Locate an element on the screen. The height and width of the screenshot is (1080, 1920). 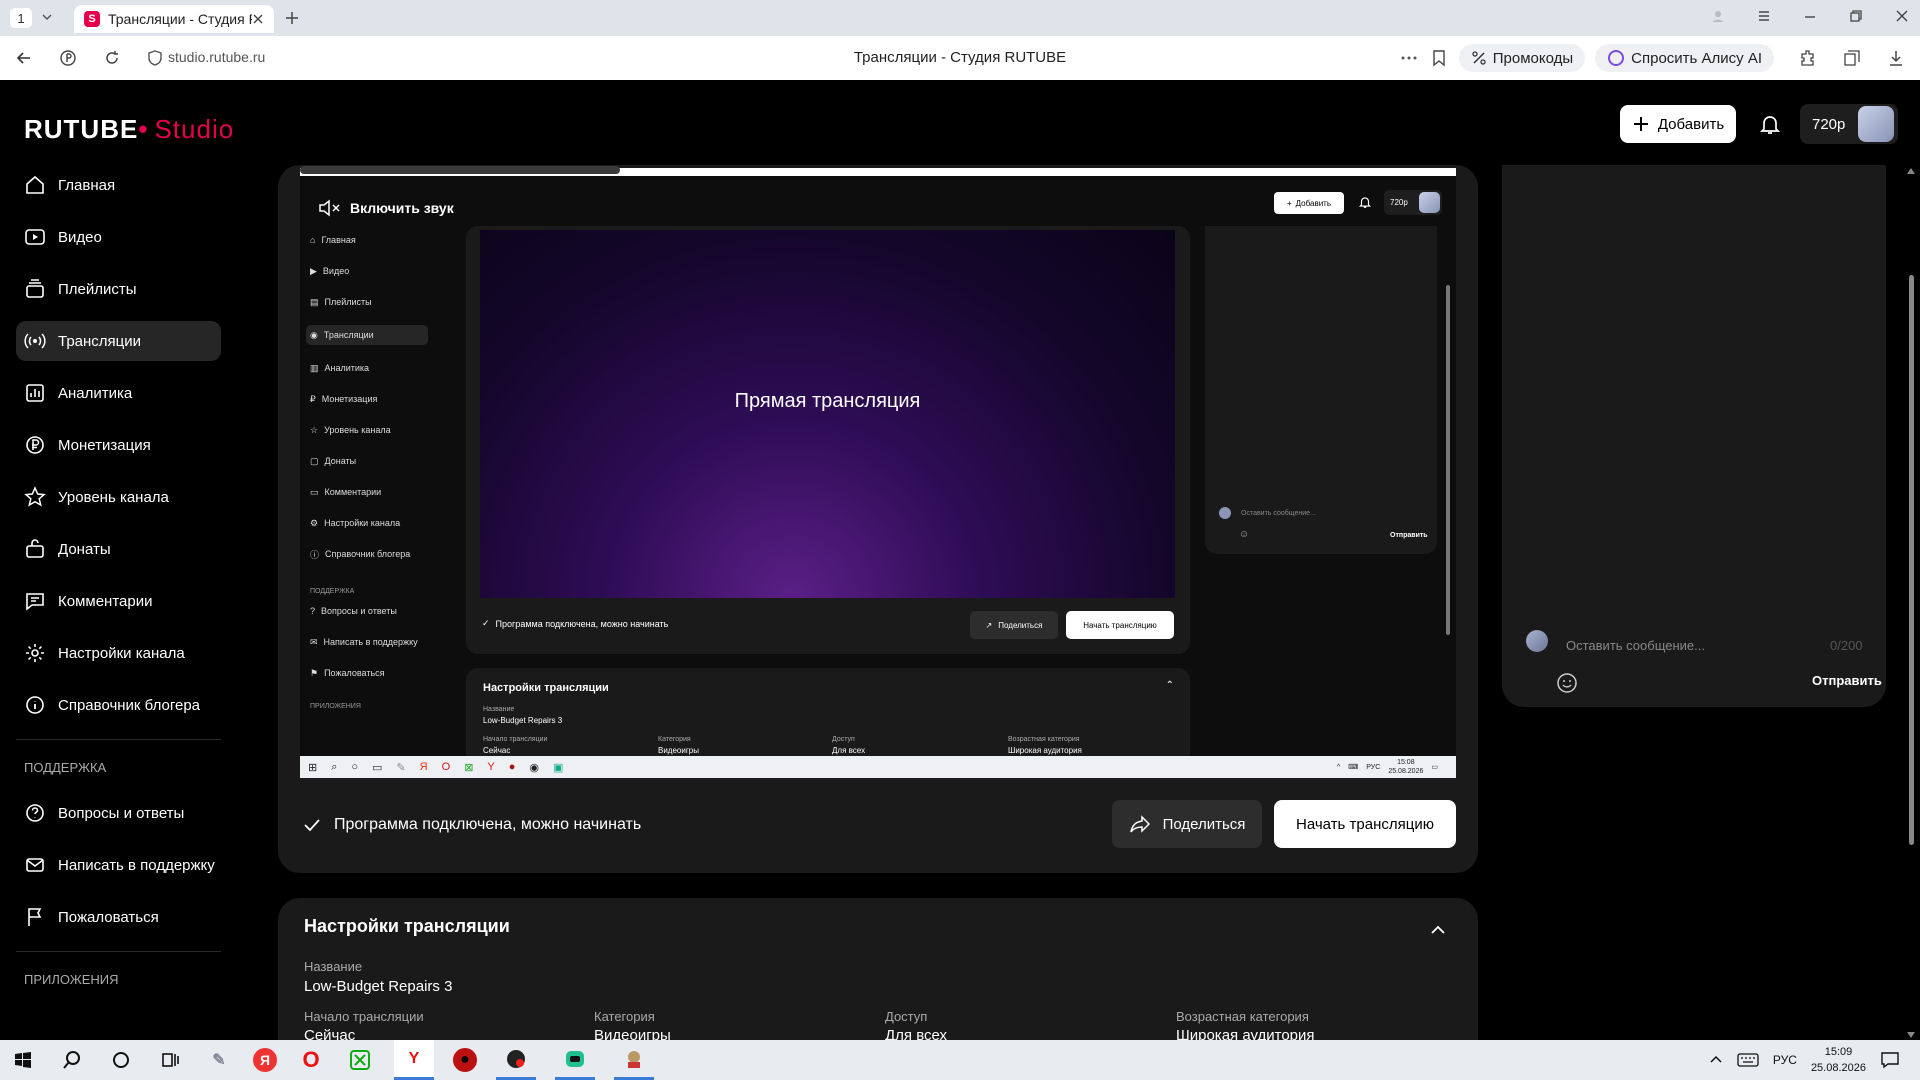
sidebar-apps-heading: ПРИЛОЖЕНИЯ is located at coordinates (71, 979).